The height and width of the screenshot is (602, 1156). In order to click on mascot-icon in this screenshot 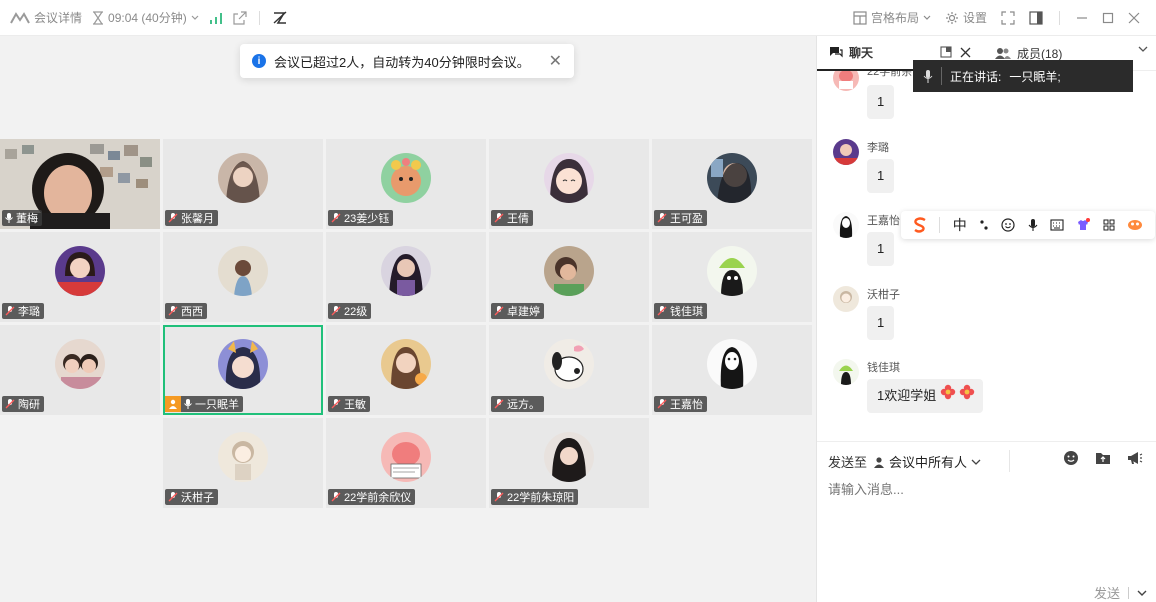, I will do `click(1135, 225)`.